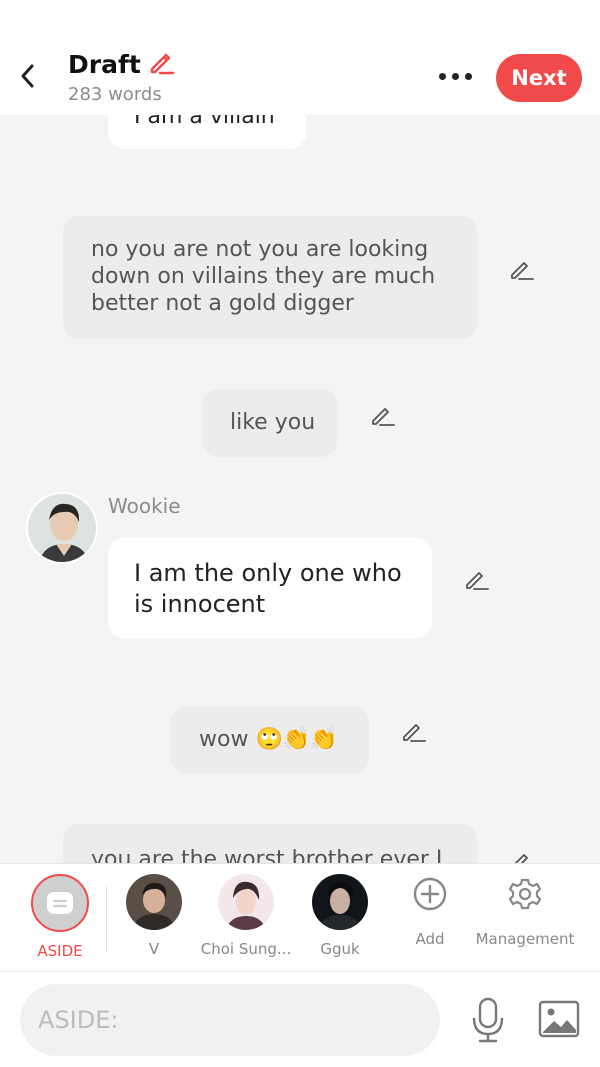 The image size is (600, 1067). Describe the element at coordinates (207, 132) in the screenshot. I see `message-bubble: I am a villain` at that location.